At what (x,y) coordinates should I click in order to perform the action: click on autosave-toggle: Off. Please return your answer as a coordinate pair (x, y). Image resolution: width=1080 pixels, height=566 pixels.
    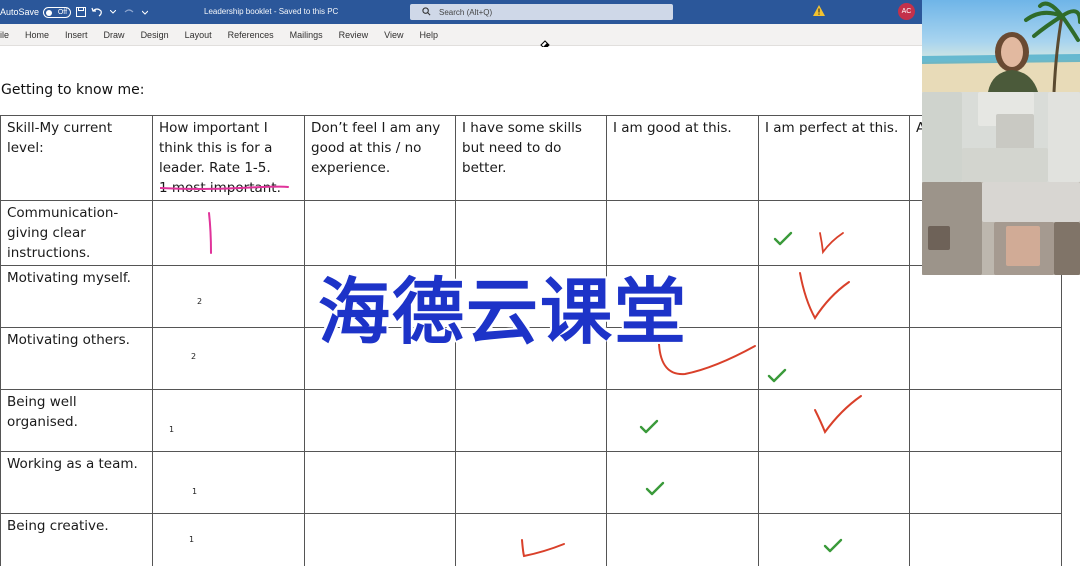
    Looking at the image, I should click on (57, 12).